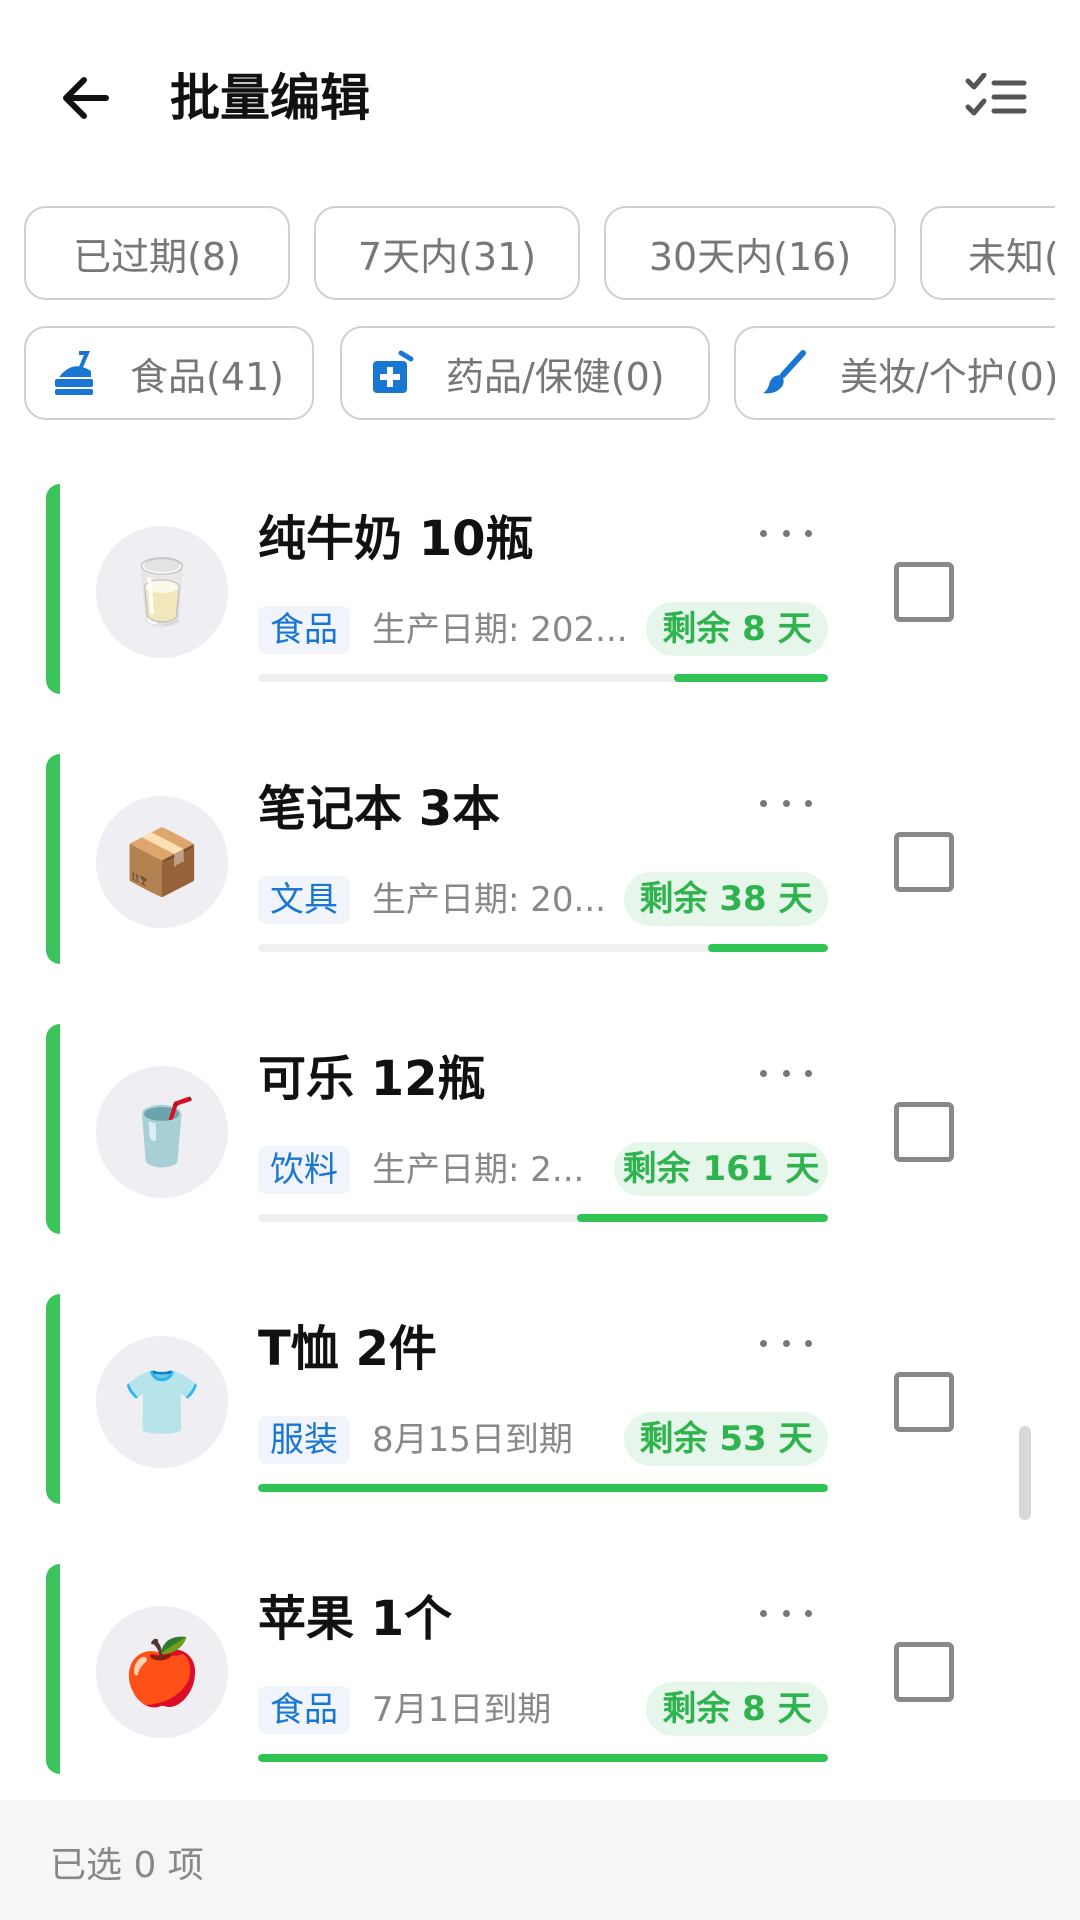 This screenshot has height=1920, width=1080. What do you see at coordinates (540, 1665) in the screenshot?
I see `list-item: 🍎 苹果 1个 食品 7月1日到期 剩余 8 天` at bounding box center [540, 1665].